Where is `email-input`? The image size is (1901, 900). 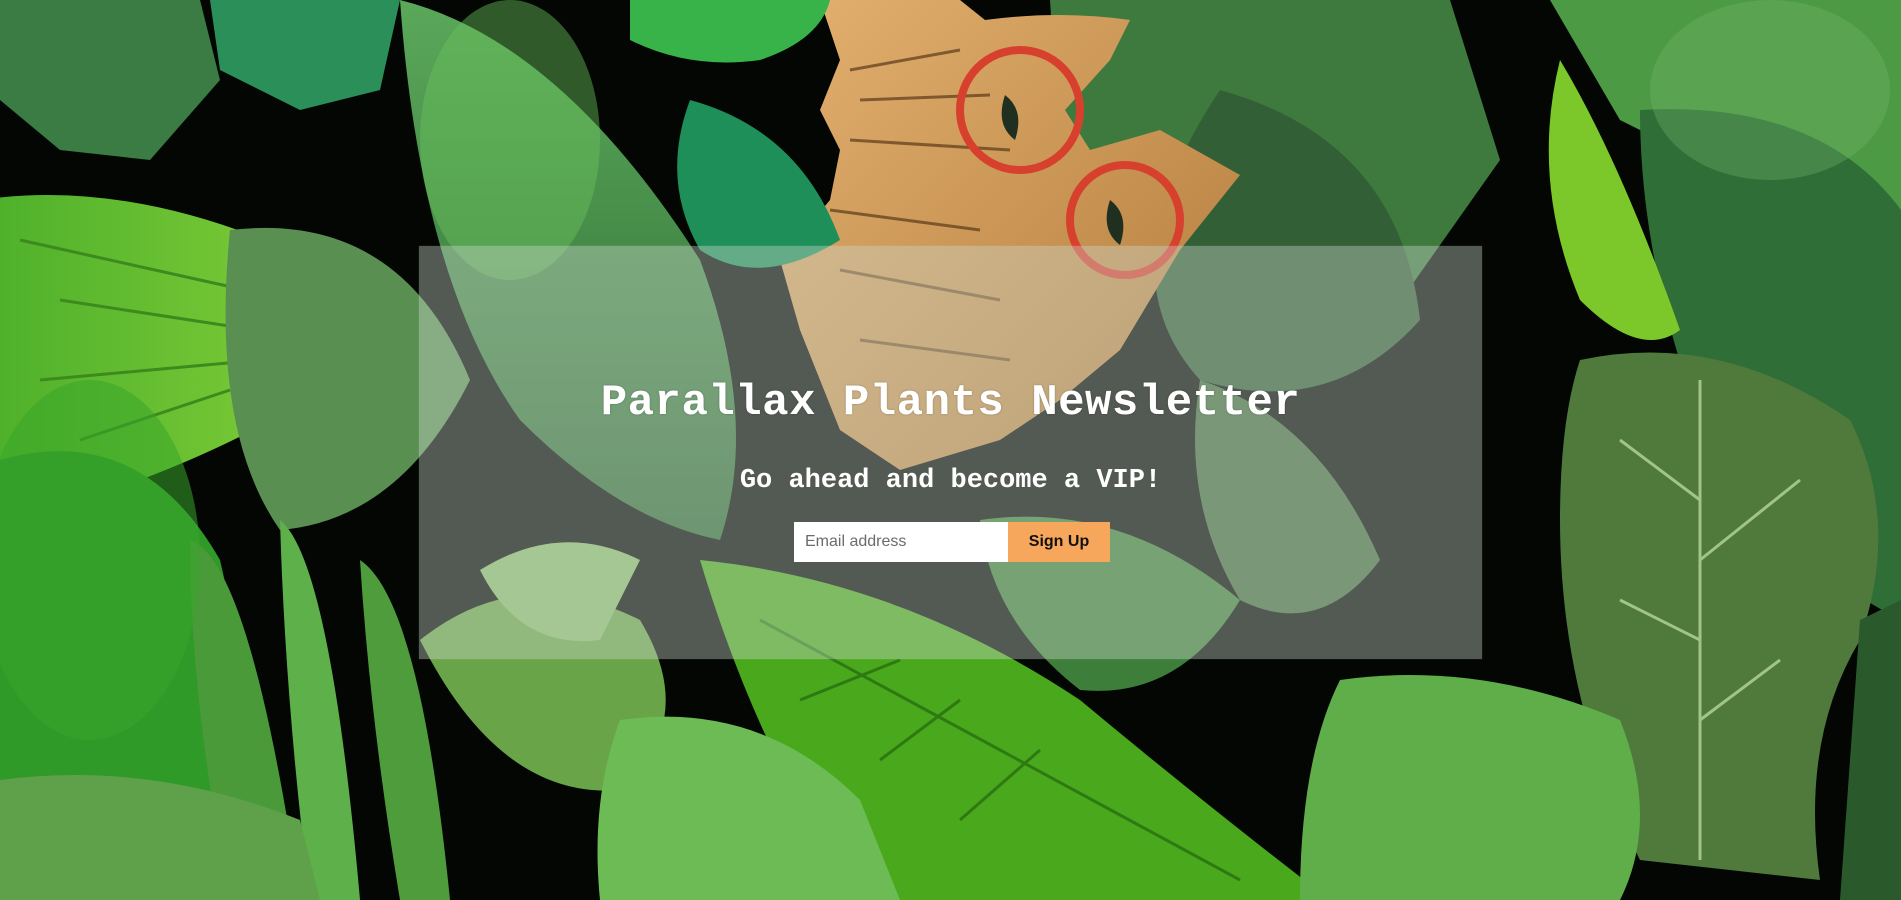
email-input is located at coordinates (901, 542).